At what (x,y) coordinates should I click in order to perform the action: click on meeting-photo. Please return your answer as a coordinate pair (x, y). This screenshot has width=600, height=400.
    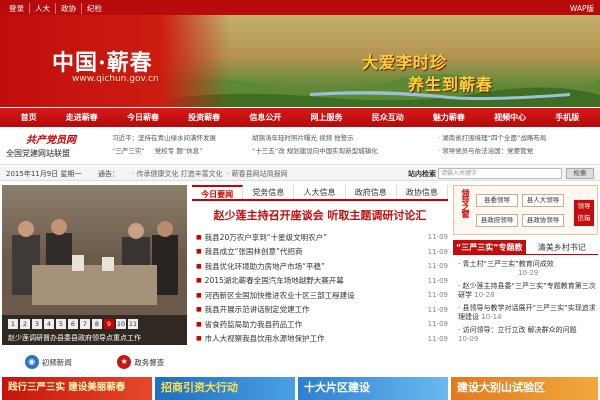
    Looking at the image, I should click on (95, 262).